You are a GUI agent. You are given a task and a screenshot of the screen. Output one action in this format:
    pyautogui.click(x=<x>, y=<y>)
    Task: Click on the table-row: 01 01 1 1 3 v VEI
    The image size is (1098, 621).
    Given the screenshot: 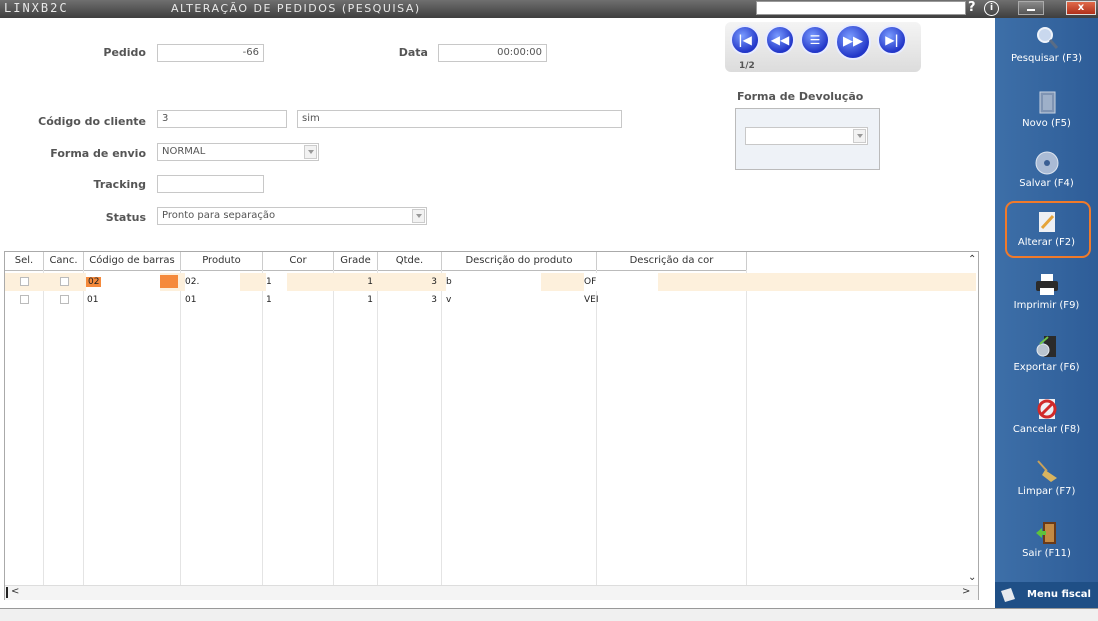 What is the action you would take?
    pyautogui.click(x=490, y=300)
    